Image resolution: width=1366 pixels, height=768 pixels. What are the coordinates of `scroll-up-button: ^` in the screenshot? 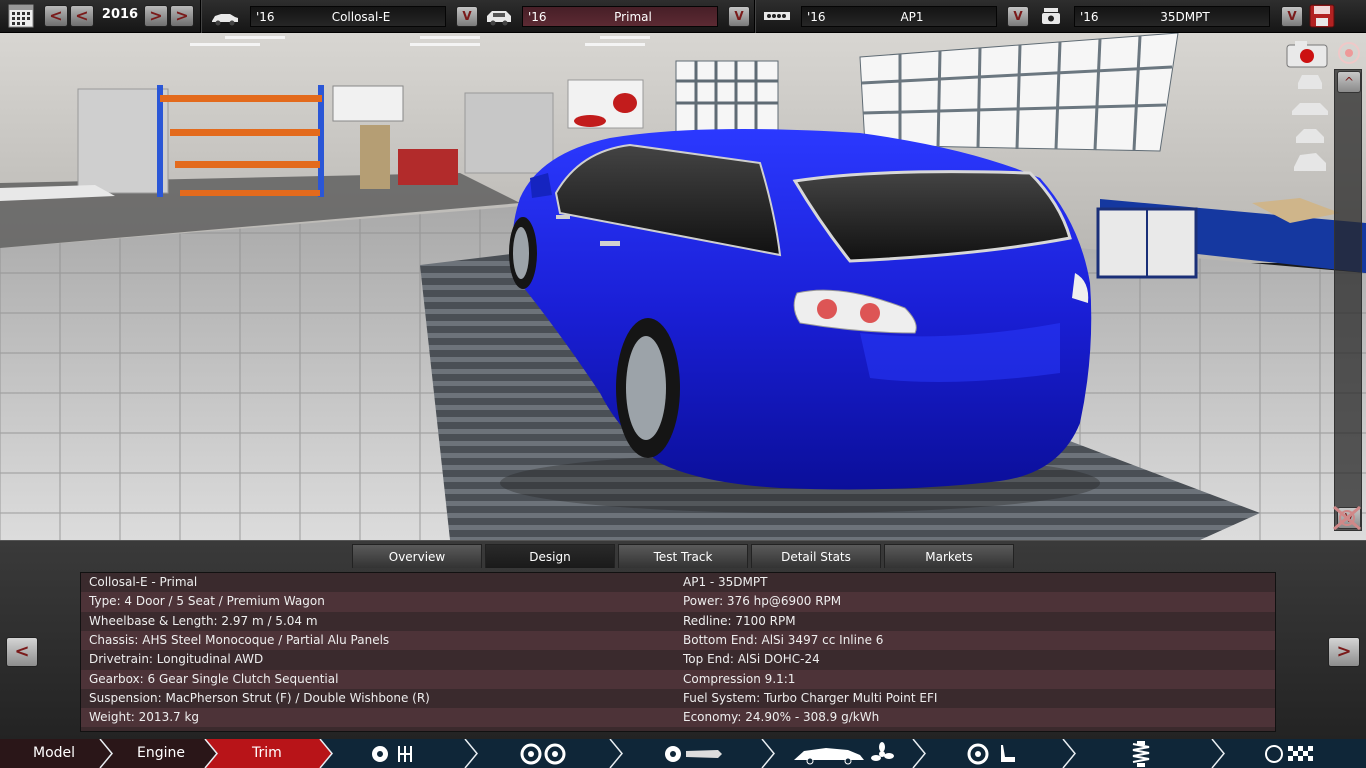 It's located at (1349, 82).